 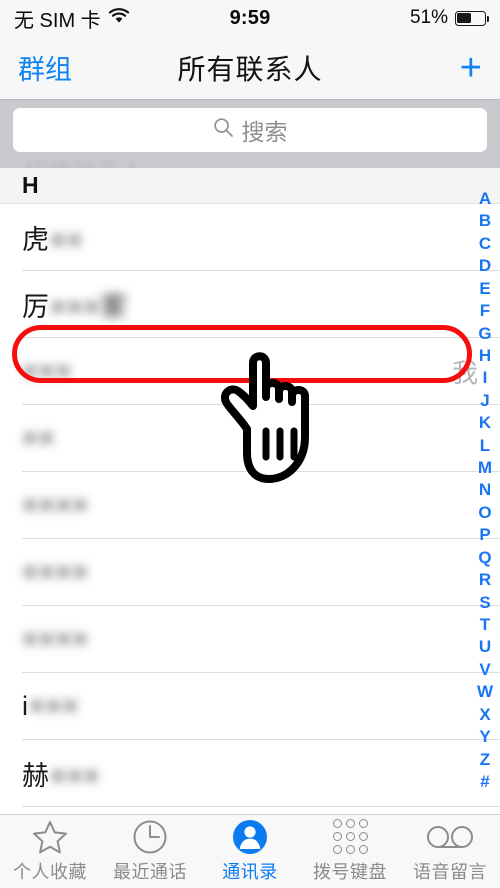 I want to click on index-letter: L, so click(x=485, y=445).